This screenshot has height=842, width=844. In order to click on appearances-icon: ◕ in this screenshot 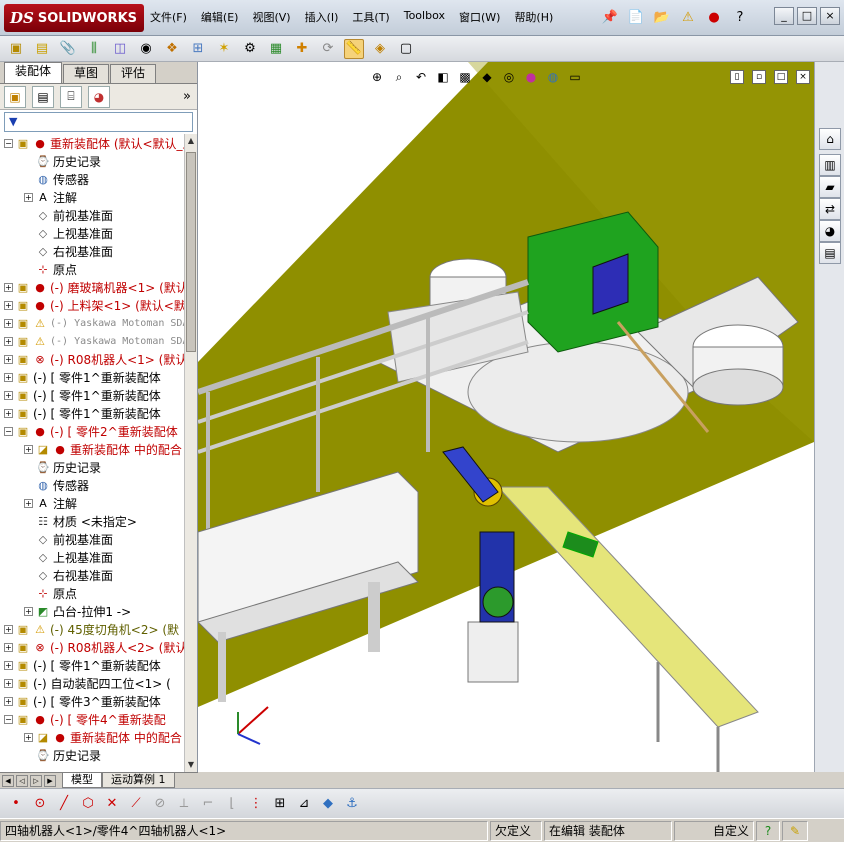, I will do `click(830, 231)`.